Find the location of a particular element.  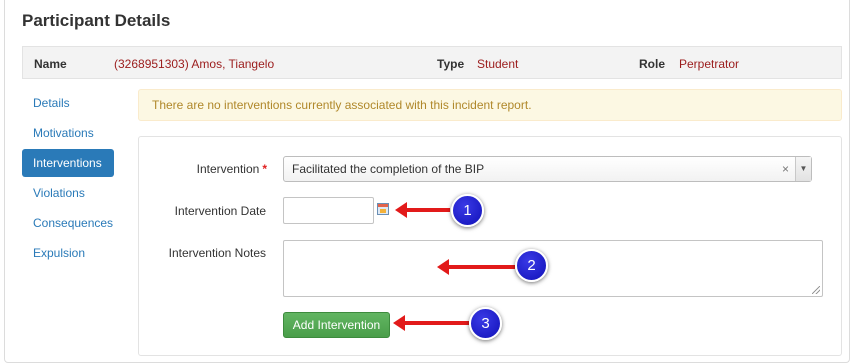

page-title: Participant Details is located at coordinates (96, 20).